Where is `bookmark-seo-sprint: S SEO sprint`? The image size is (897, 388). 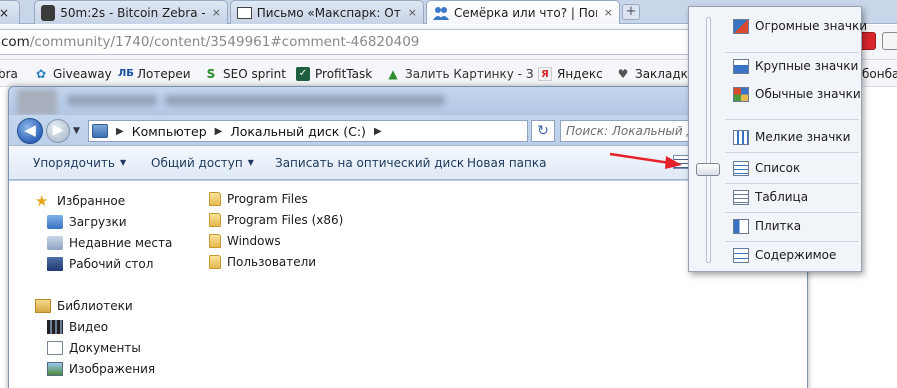 bookmark-seo-sprint: S SEO sprint is located at coordinates (245, 74).